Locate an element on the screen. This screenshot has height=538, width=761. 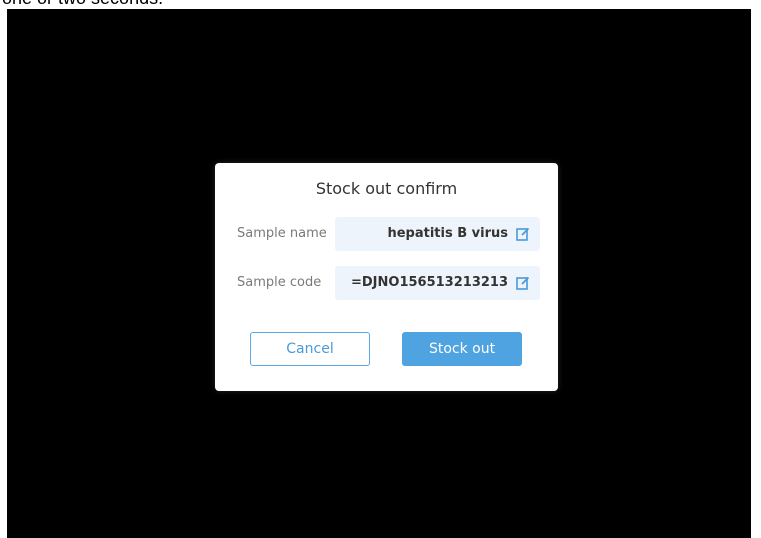
stock-out-button: Stock out is located at coordinates (462, 349).